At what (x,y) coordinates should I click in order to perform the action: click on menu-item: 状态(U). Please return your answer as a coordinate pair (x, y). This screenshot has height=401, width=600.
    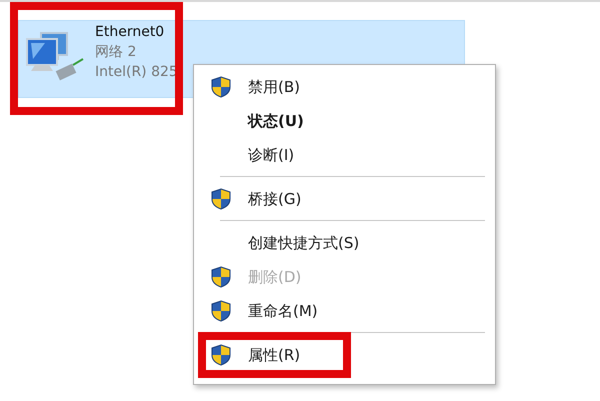
    Looking at the image, I should click on (344, 121).